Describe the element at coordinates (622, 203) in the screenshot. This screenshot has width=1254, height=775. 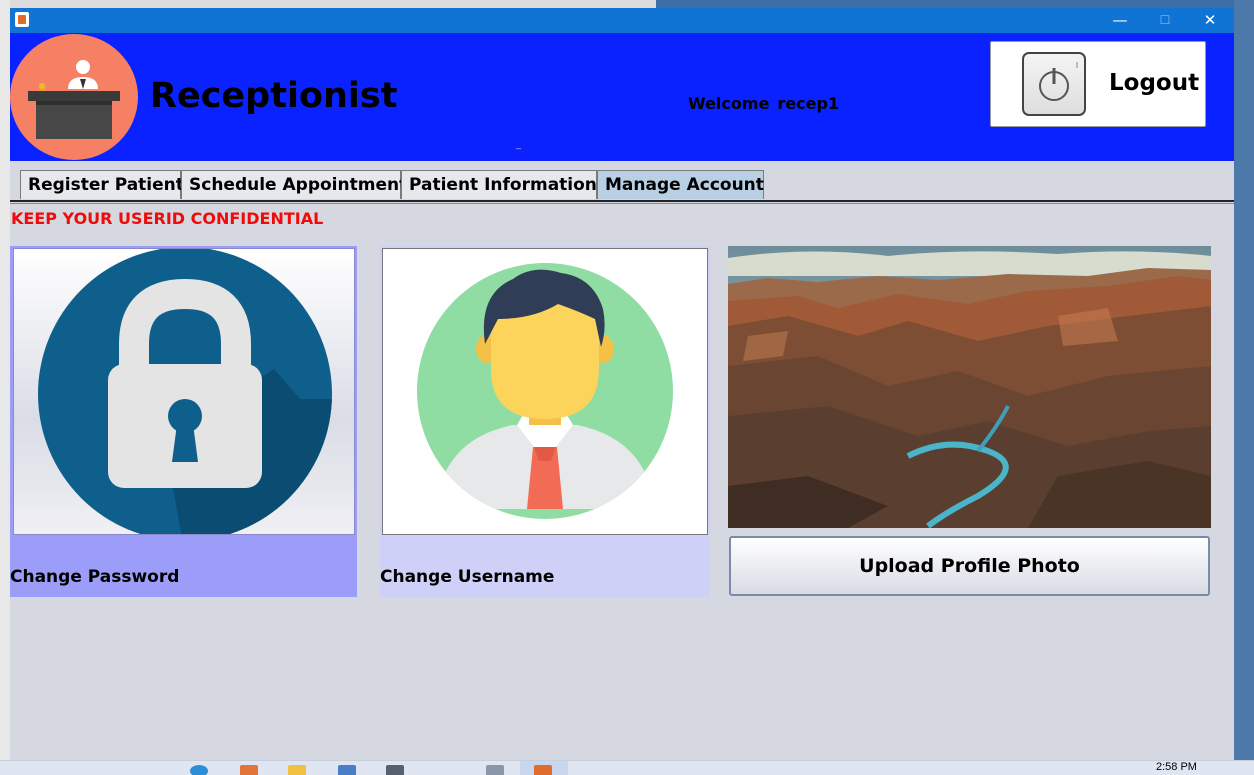
I see `tab-divider-shadow` at that location.